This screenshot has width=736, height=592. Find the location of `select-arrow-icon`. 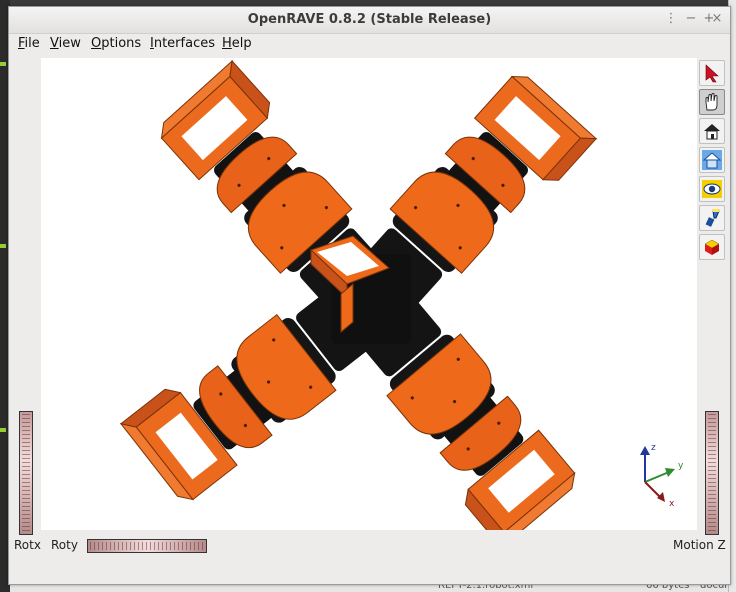

select-arrow-icon is located at coordinates (712, 73).